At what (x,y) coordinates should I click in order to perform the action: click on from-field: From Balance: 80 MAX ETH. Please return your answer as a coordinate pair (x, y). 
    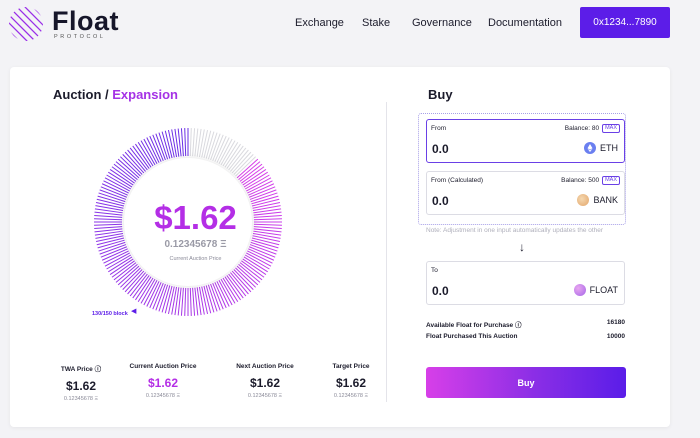
    Looking at the image, I should click on (525, 141).